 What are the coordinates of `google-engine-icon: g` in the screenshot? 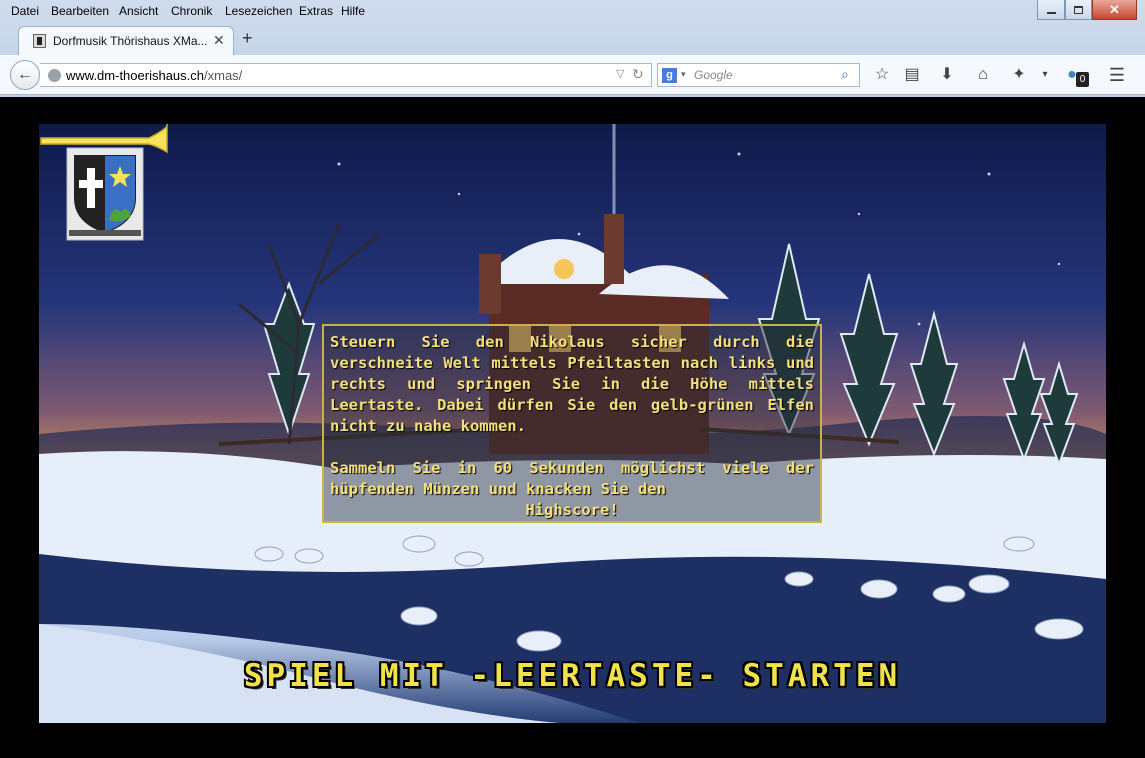 It's located at (669, 75).